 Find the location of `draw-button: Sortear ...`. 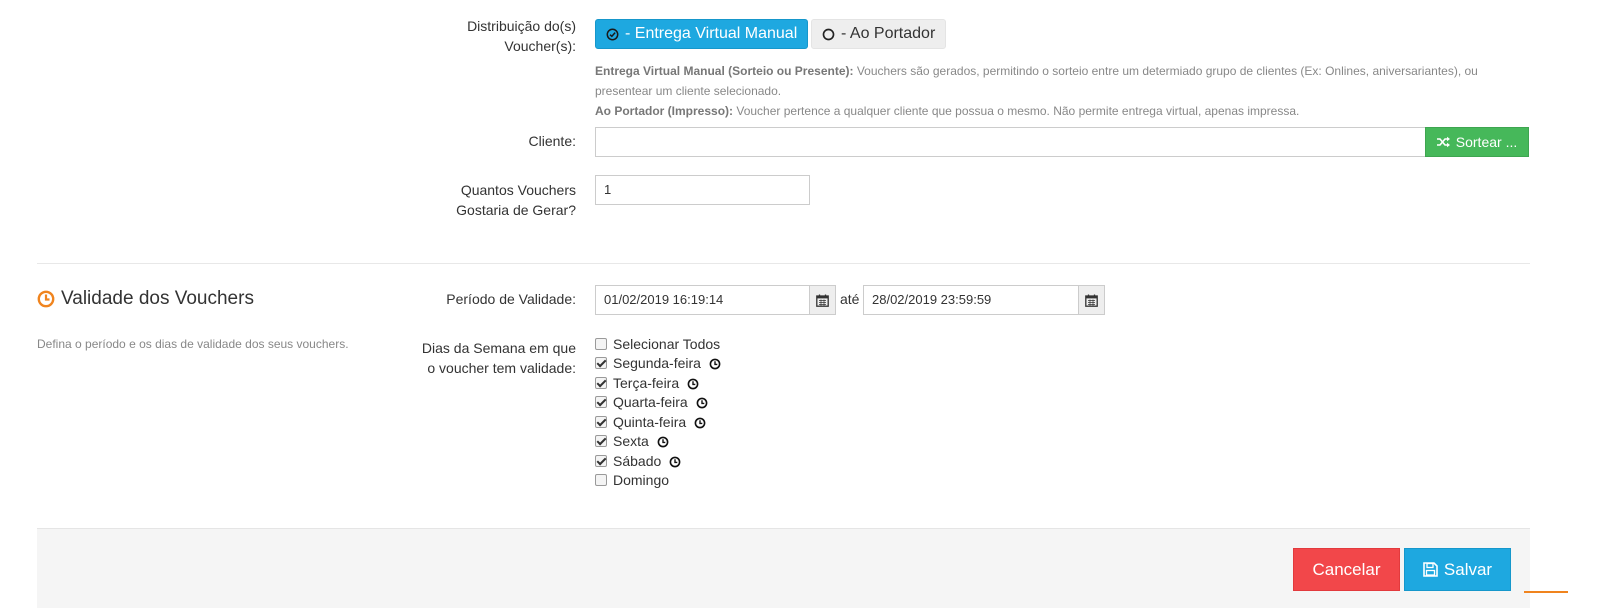

draw-button: Sortear ... is located at coordinates (1477, 142).